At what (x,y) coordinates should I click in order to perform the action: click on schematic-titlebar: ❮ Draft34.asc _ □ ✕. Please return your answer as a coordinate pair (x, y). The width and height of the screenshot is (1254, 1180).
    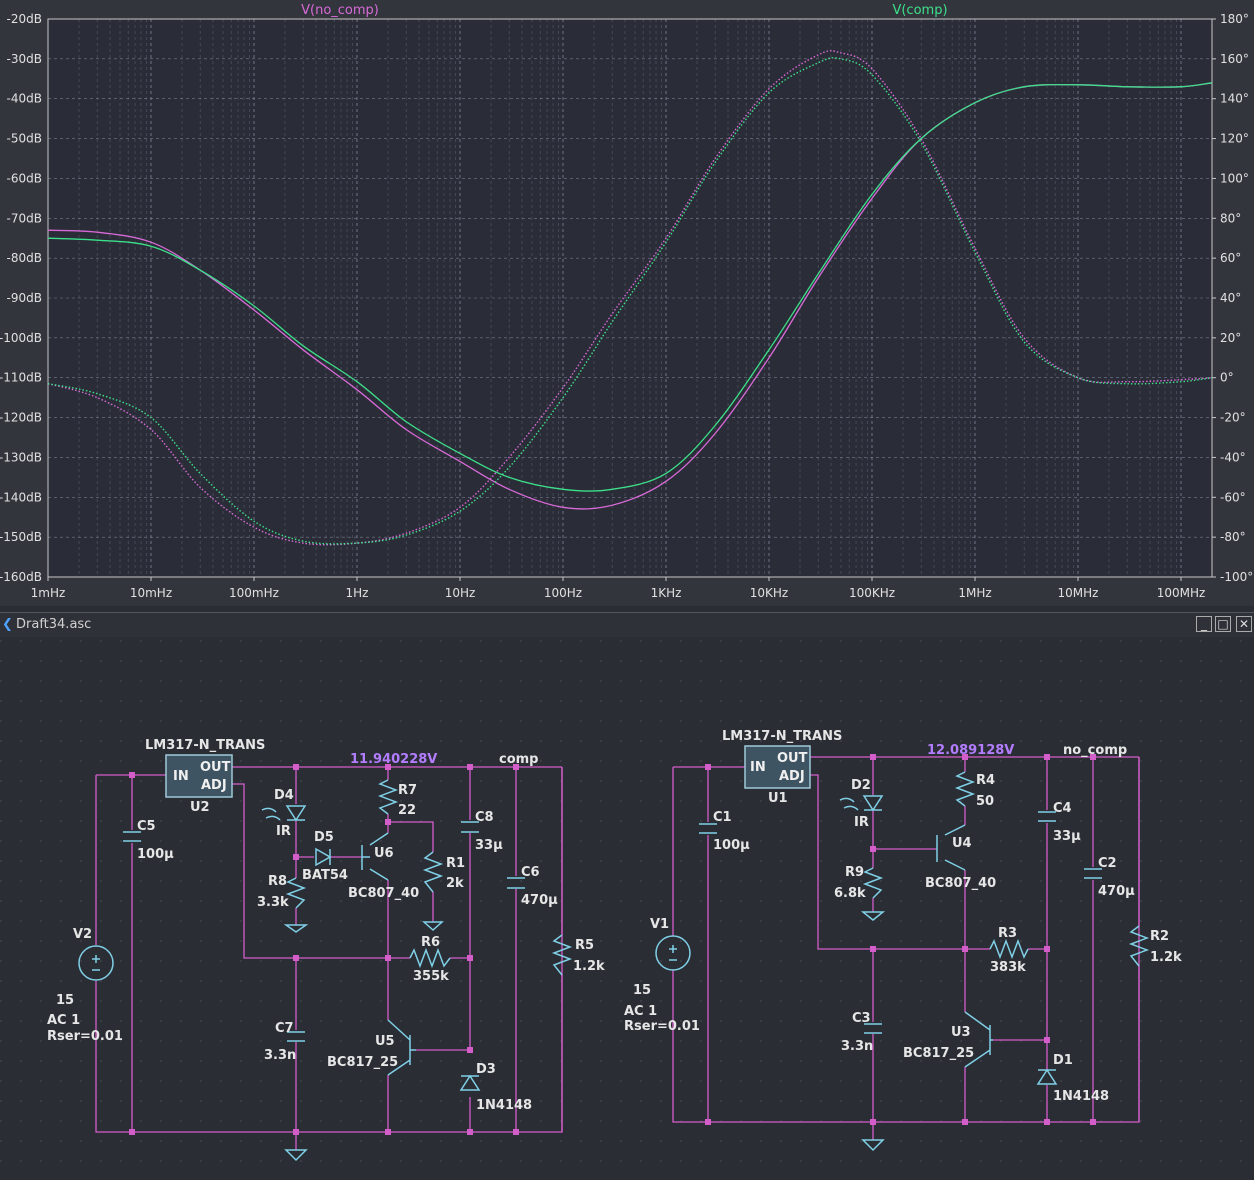
    Looking at the image, I should click on (627, 625).